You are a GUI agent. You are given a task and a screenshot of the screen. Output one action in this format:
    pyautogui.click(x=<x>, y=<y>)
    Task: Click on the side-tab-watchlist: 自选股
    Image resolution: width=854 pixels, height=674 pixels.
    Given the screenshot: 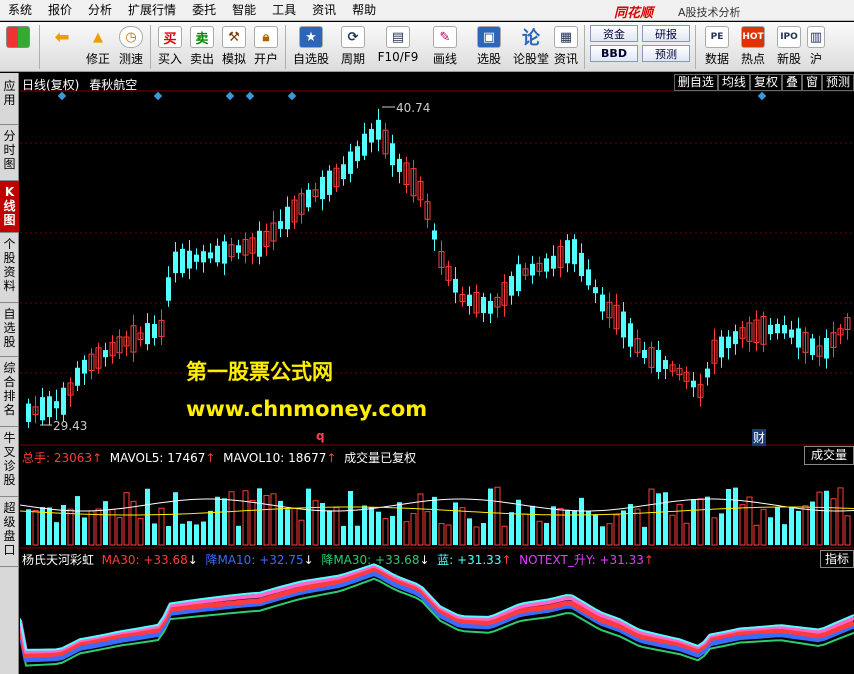 What is the action you would take?
    pyautogui.click(x=9, y=330)
    